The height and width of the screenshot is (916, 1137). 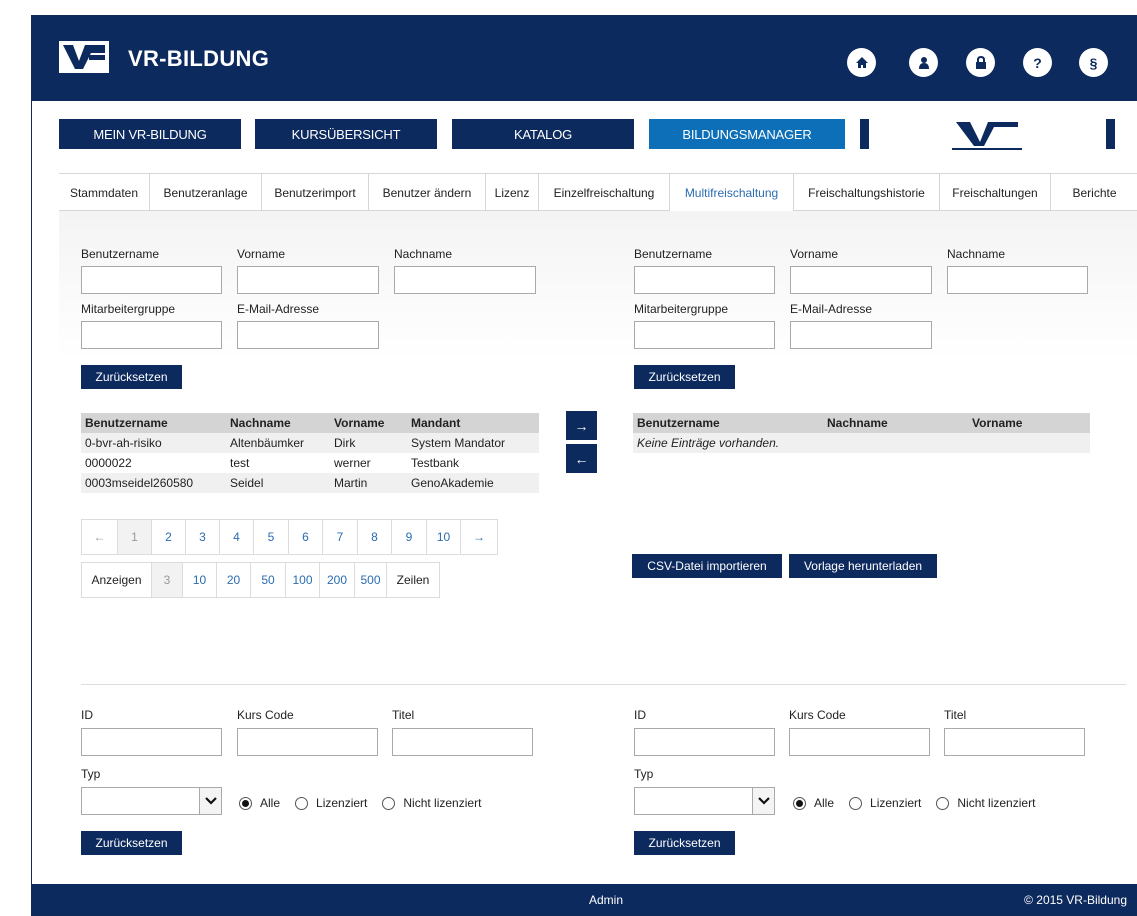 I want to click on label-id-right: ID, so click(x=640, y=715).